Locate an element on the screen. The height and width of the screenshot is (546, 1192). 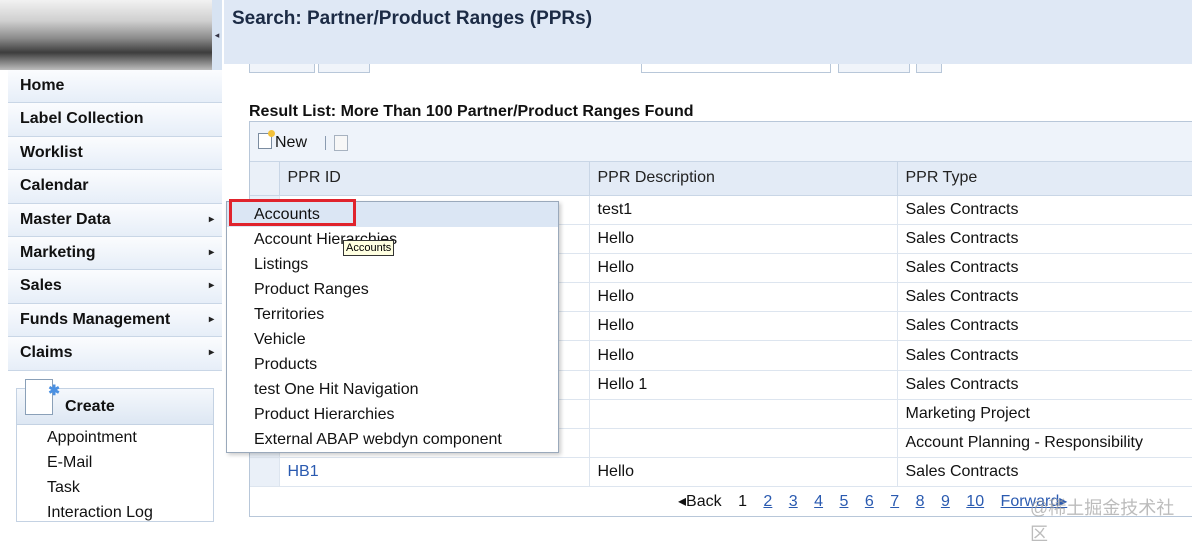
create-appointment-link: Appointment is located at coordinates (115, 437).